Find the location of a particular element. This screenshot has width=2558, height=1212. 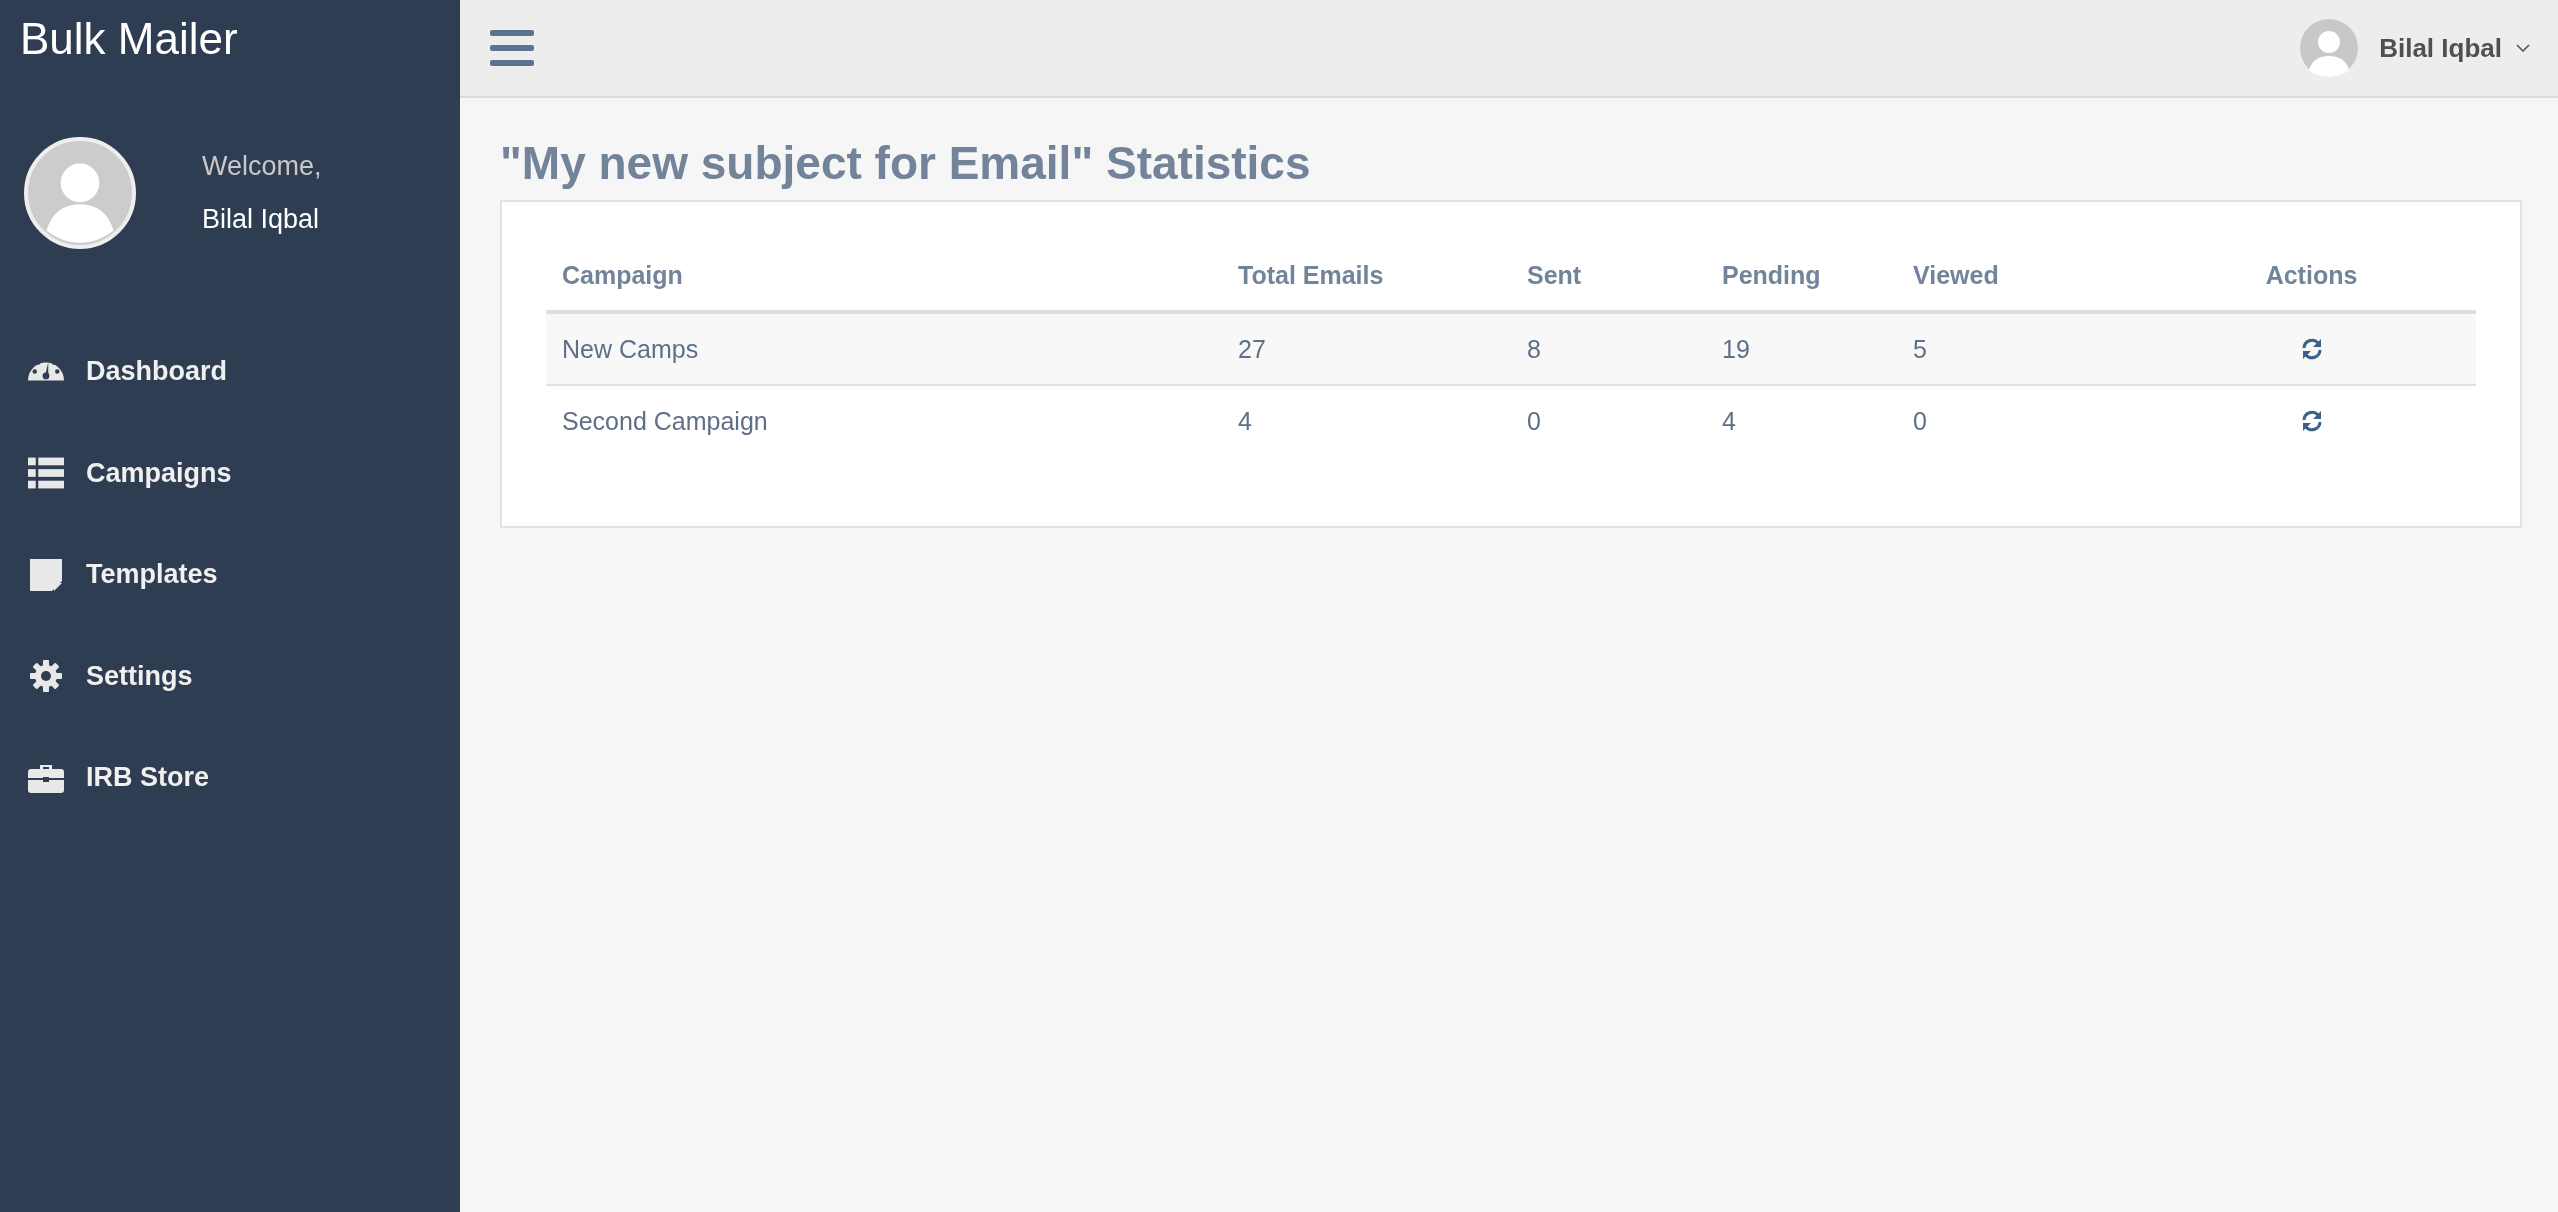

column-header: Campaign is located at coordinates (622, 275).